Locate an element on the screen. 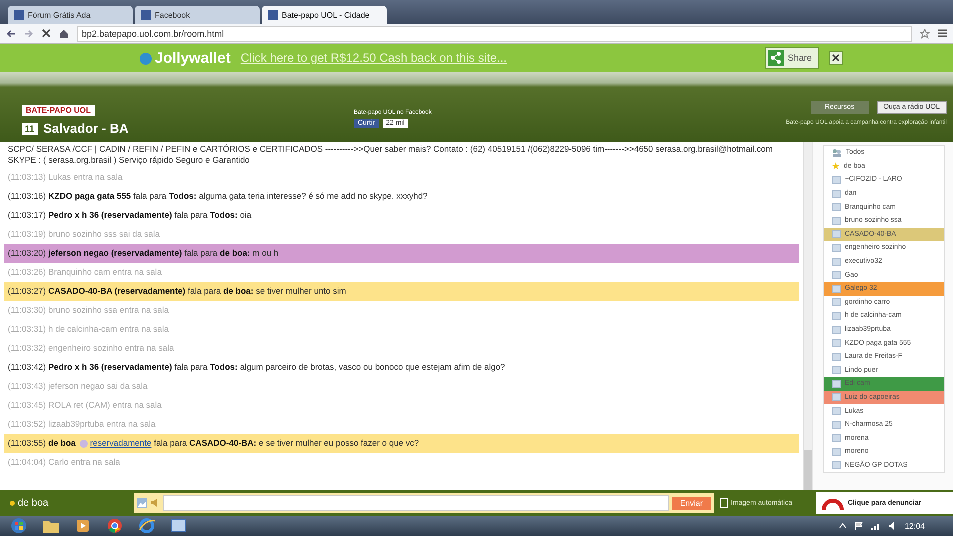 Image resolution: width=953 pixels, height=536 pixels. chat-message: (11:03:19) bruno sozinho sss sai da sala is located at coordinates (84, 234).